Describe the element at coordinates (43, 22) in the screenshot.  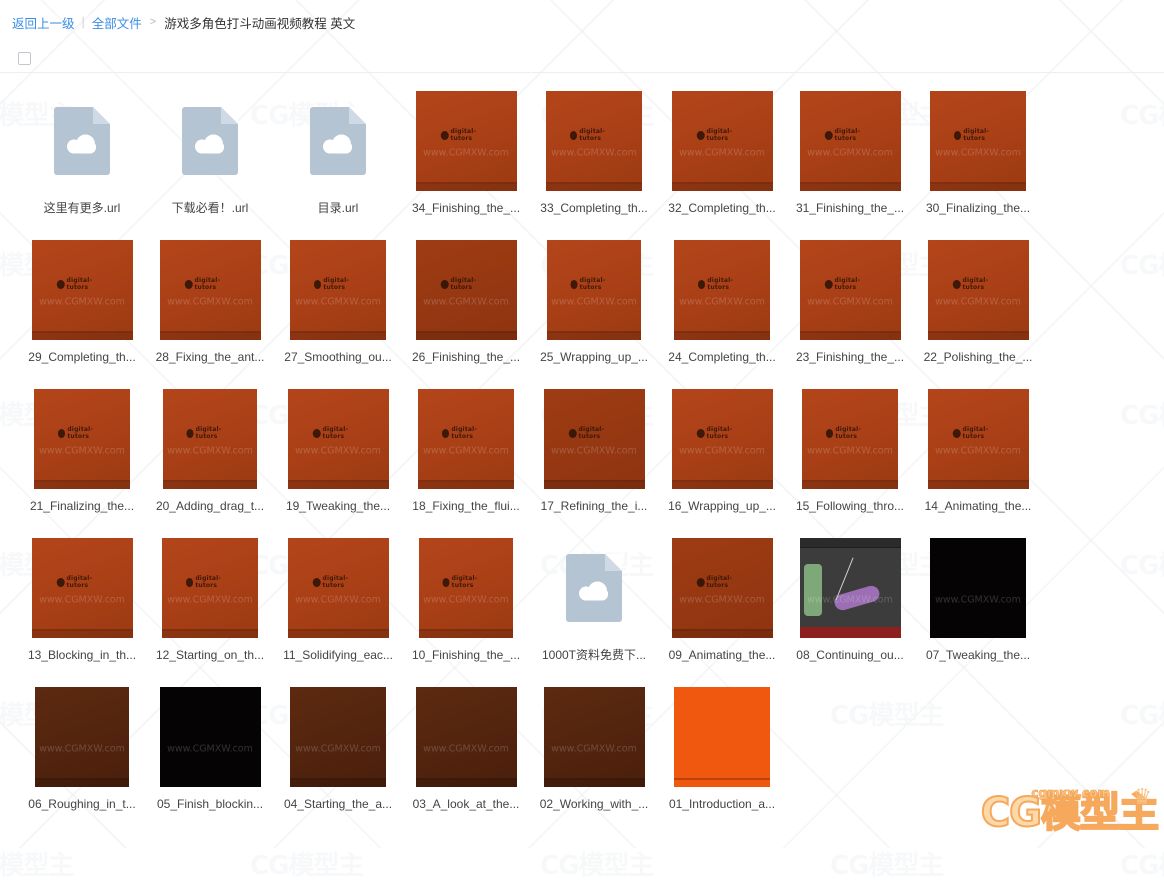
I see `breadcrumb-back-link: 返回上一级` at that location.